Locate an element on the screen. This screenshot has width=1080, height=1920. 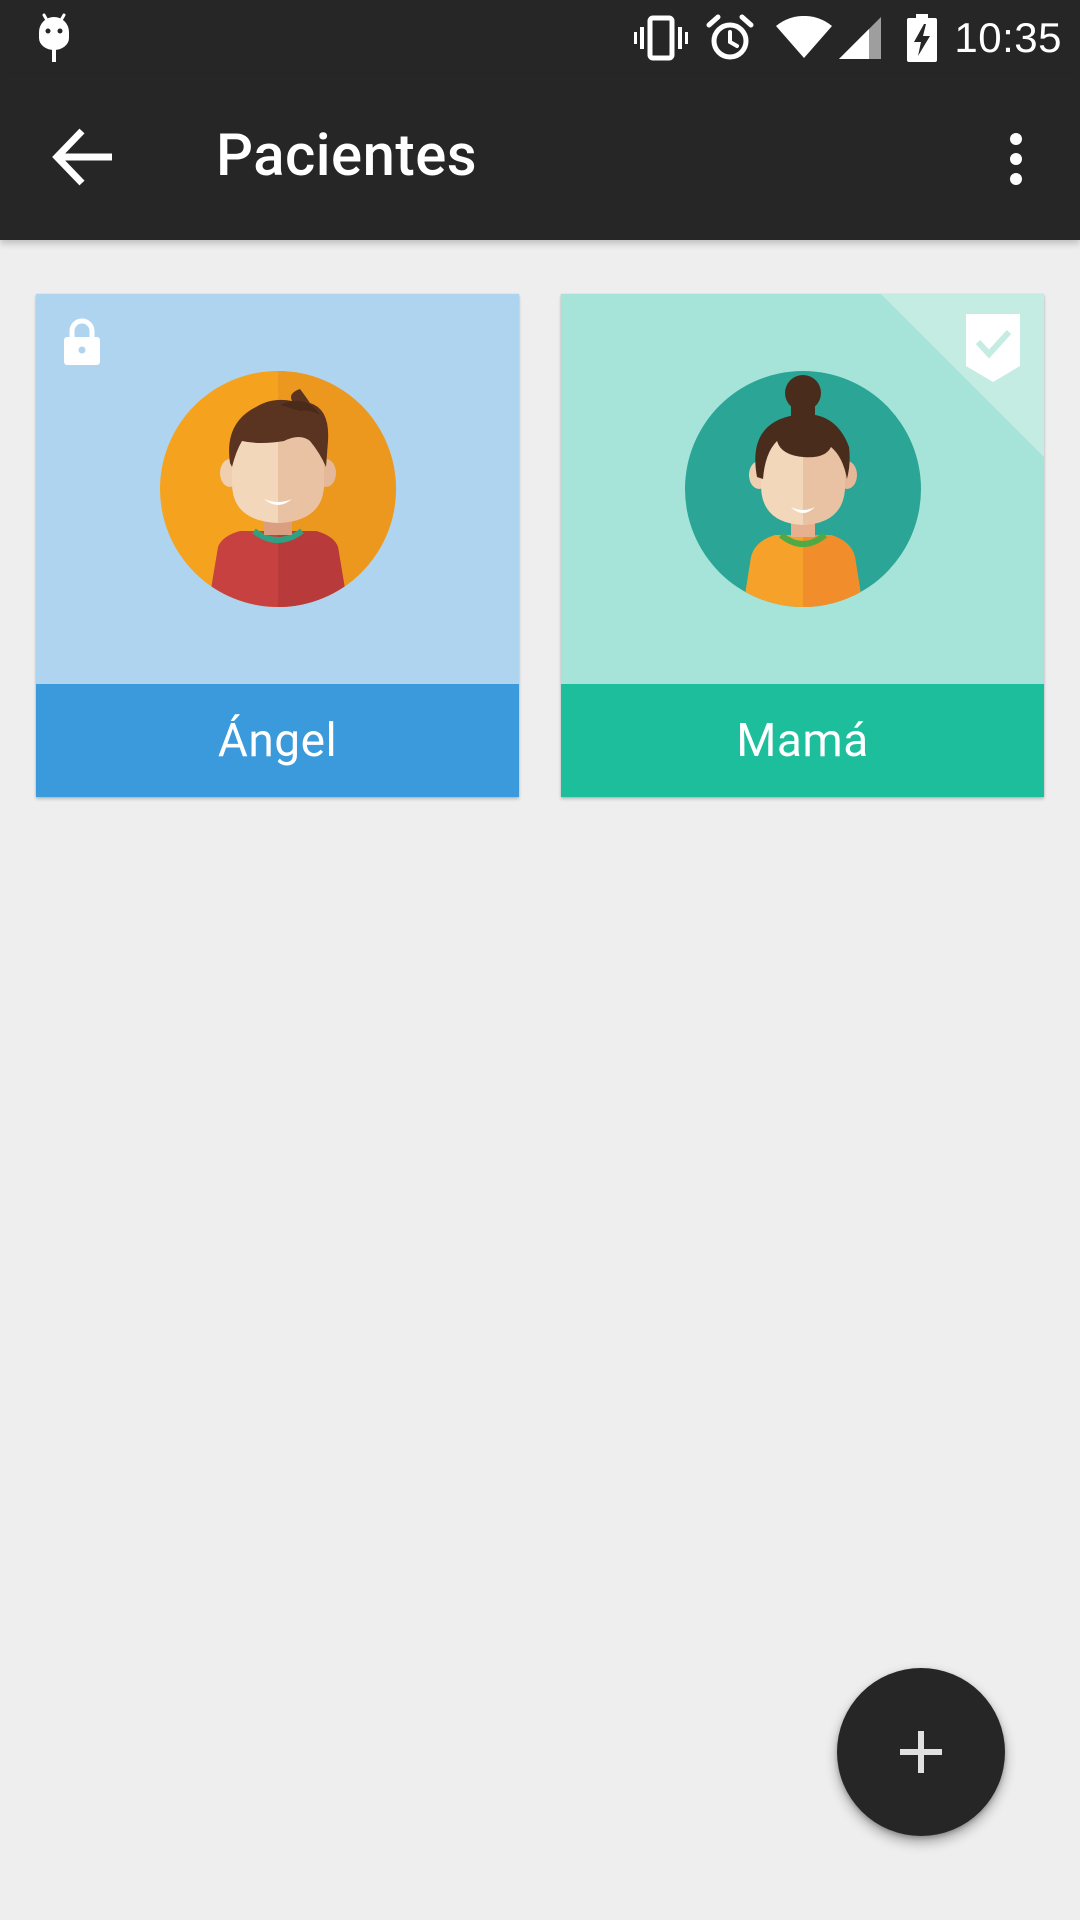
wifi-icon is located at coordinates (804, 38).